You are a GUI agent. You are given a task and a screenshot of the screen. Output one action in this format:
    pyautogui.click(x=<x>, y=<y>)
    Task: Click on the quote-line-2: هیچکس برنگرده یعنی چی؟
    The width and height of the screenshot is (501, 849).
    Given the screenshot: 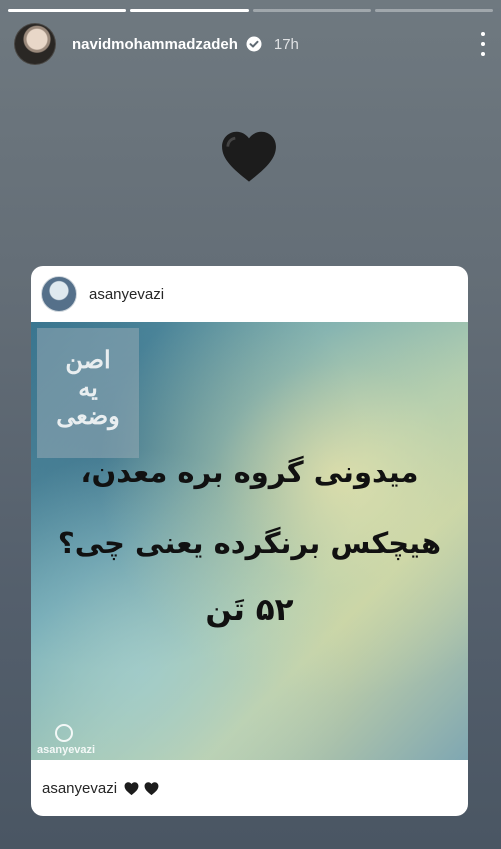 What is the action you would take?
    pyautogui.click(x=249, y=543)
    